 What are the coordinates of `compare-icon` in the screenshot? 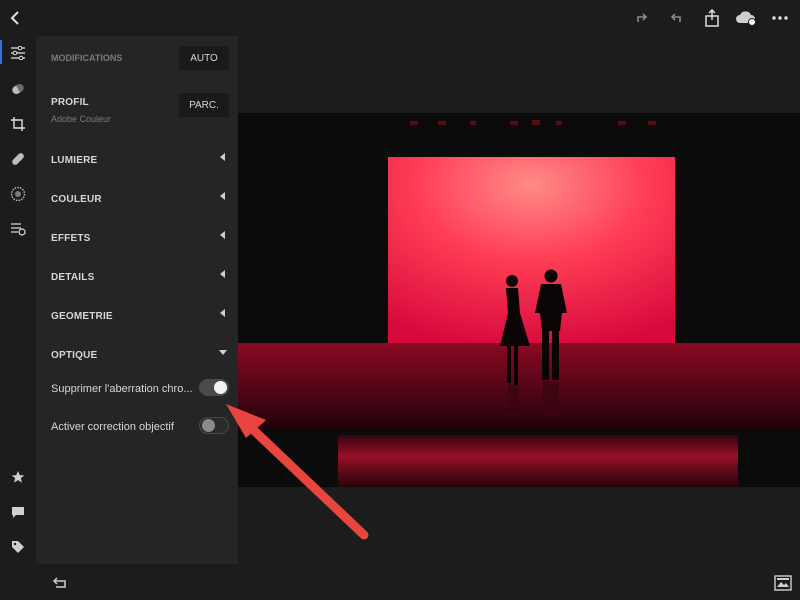 It's located at (783, 583).